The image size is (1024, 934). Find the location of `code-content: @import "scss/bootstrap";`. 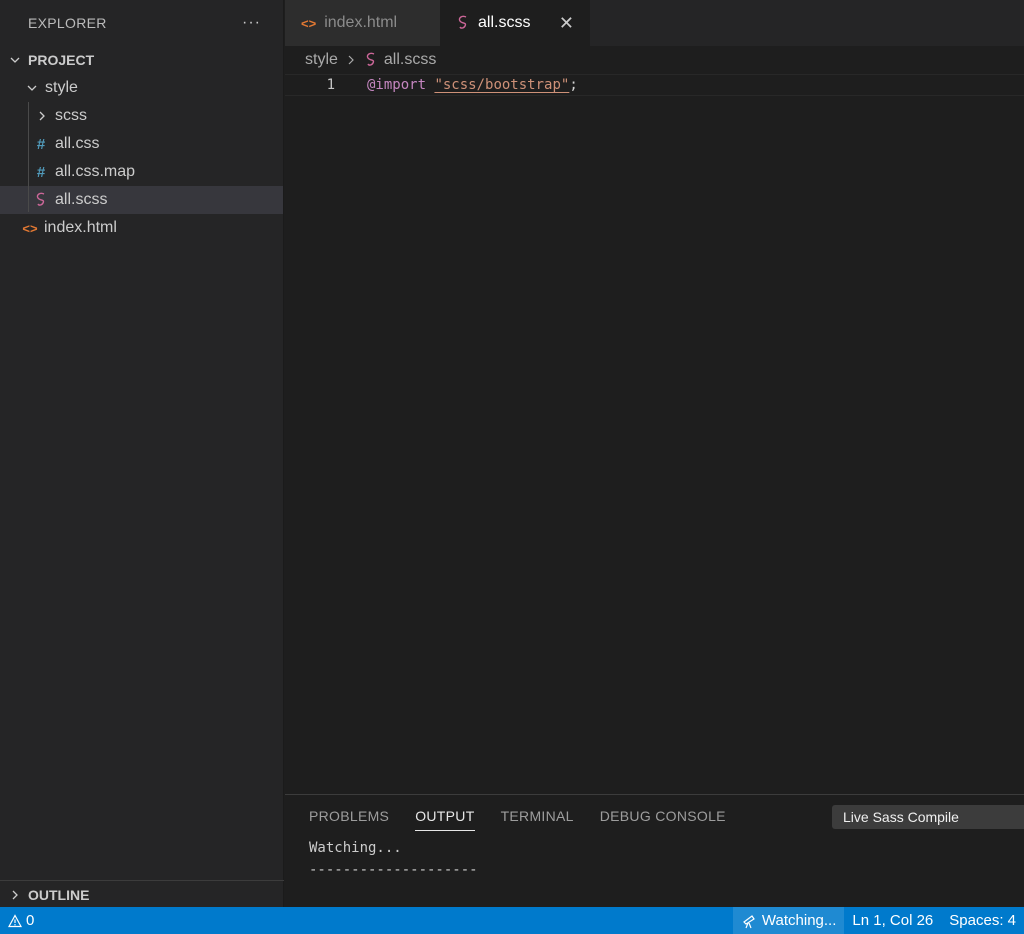

code-content: @import "scss/bootstrap"; is located at coordinates (472, 85).